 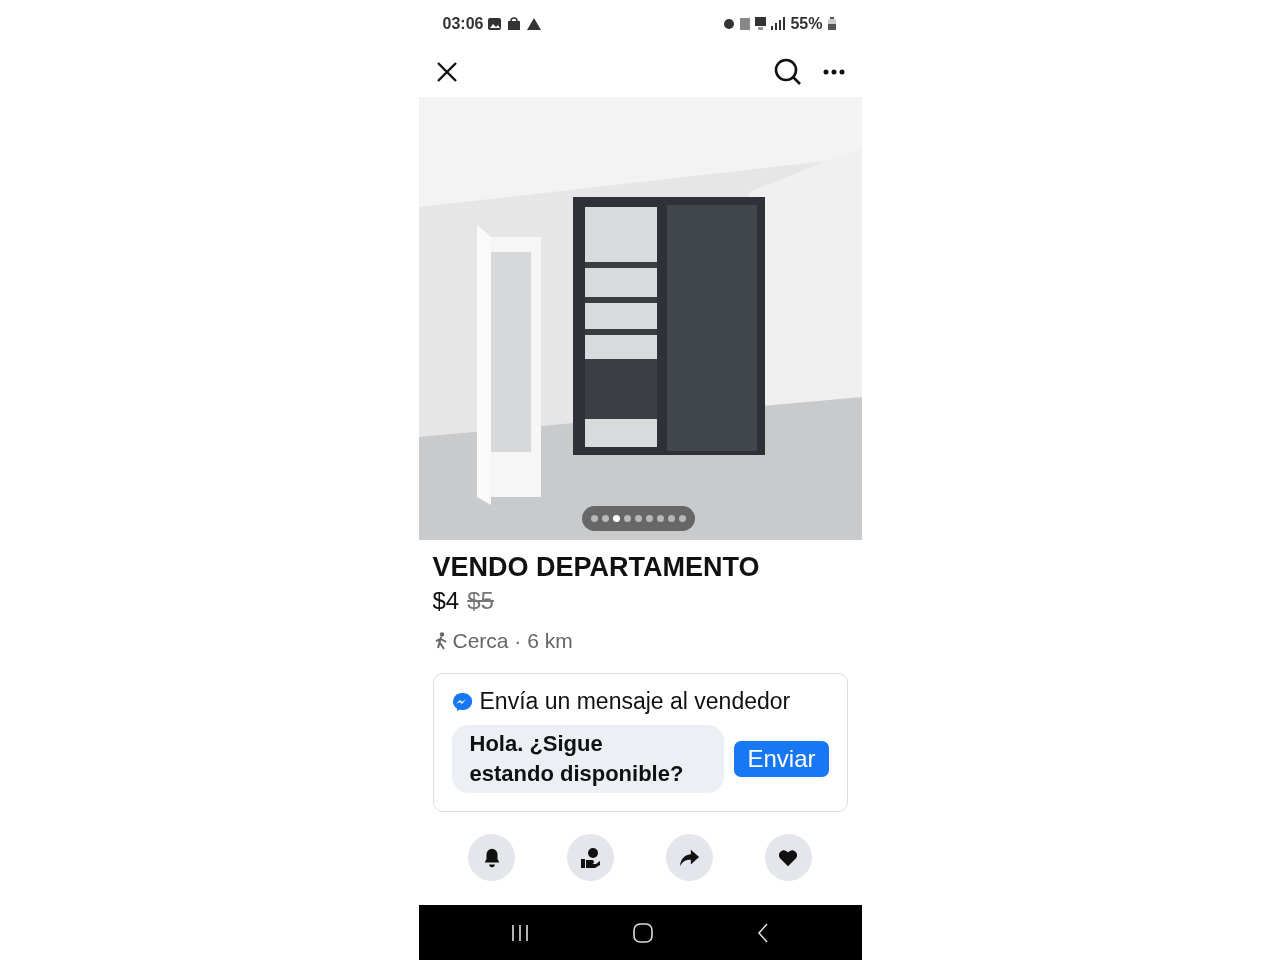 I want to click on back-icon, so click(x=763, y=932).